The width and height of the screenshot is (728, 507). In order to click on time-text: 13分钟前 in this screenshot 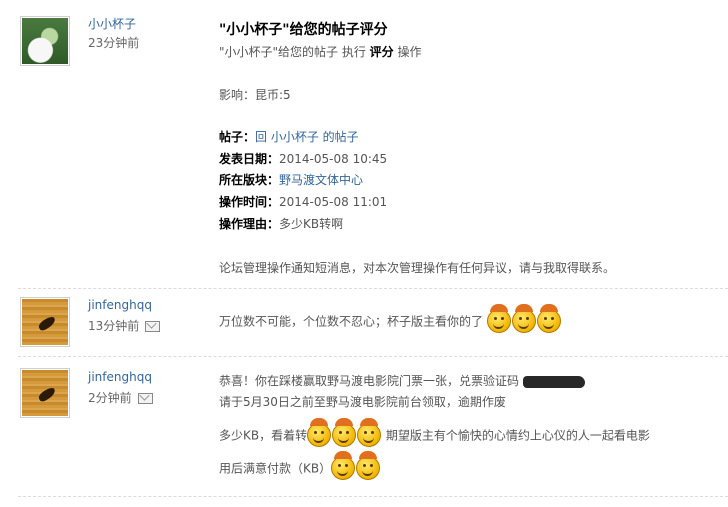, I will do `click(114, 326)`.